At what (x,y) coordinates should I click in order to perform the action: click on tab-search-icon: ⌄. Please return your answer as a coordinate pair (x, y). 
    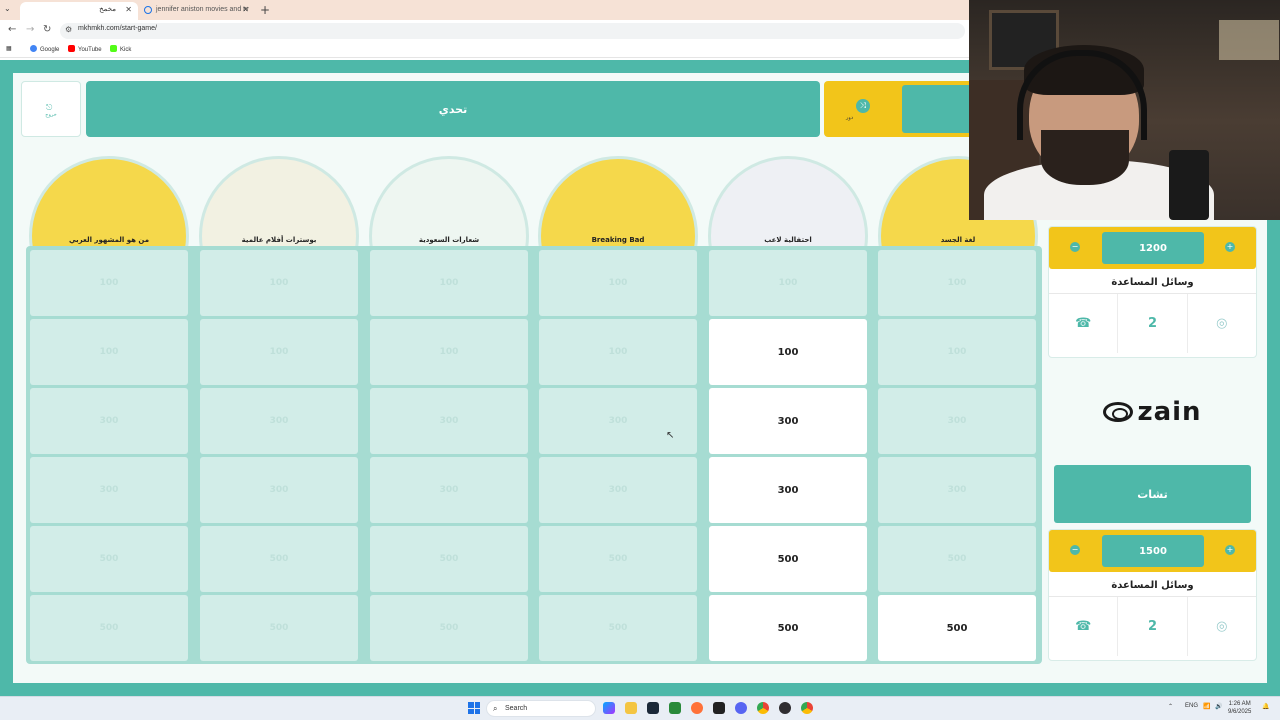
    Looking at the image, I should click on (7, 8).